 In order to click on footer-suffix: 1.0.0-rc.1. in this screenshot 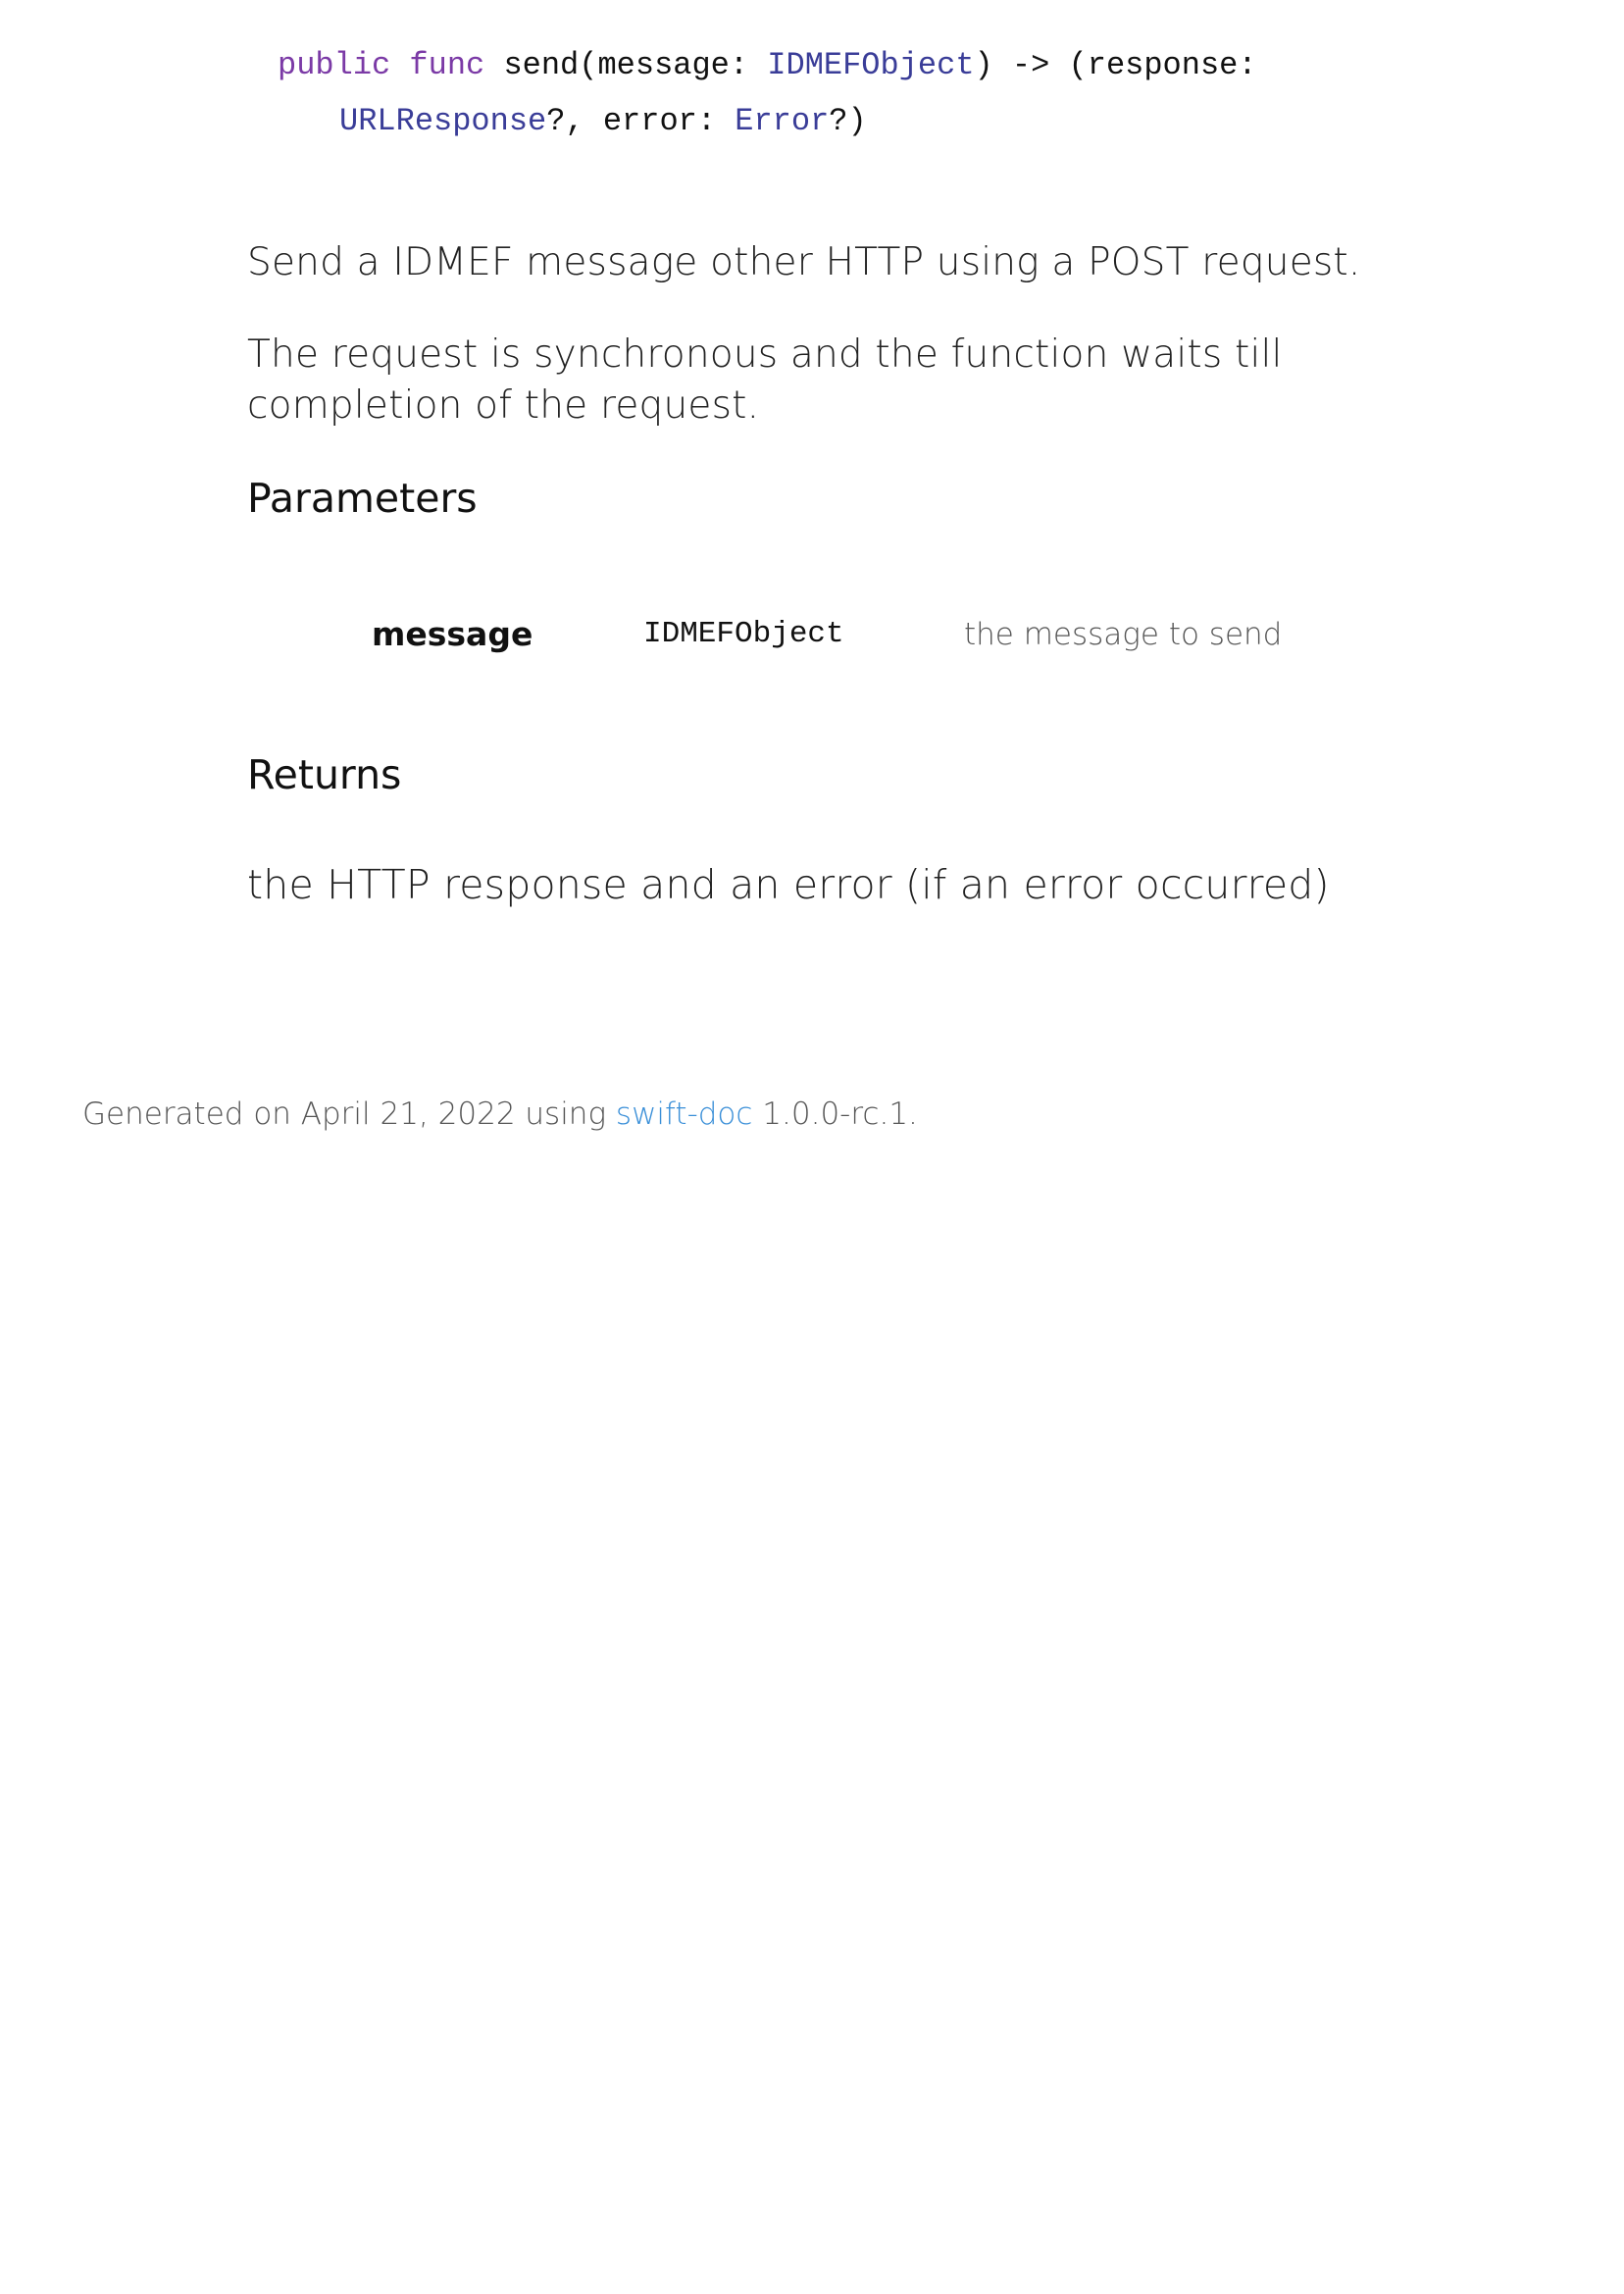, I will do `click(835, 1114)`.